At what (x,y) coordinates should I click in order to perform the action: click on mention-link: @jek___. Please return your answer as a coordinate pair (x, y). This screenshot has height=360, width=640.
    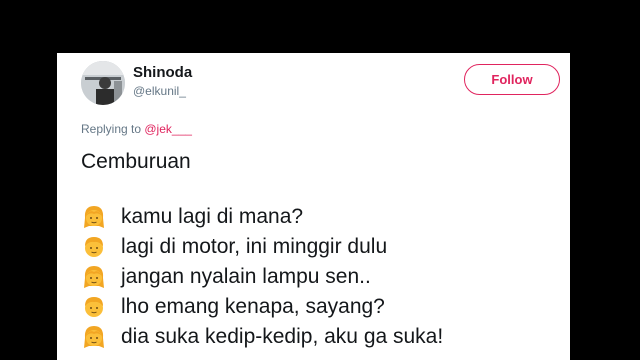
    Looking at the image, I should click on (168, 129).